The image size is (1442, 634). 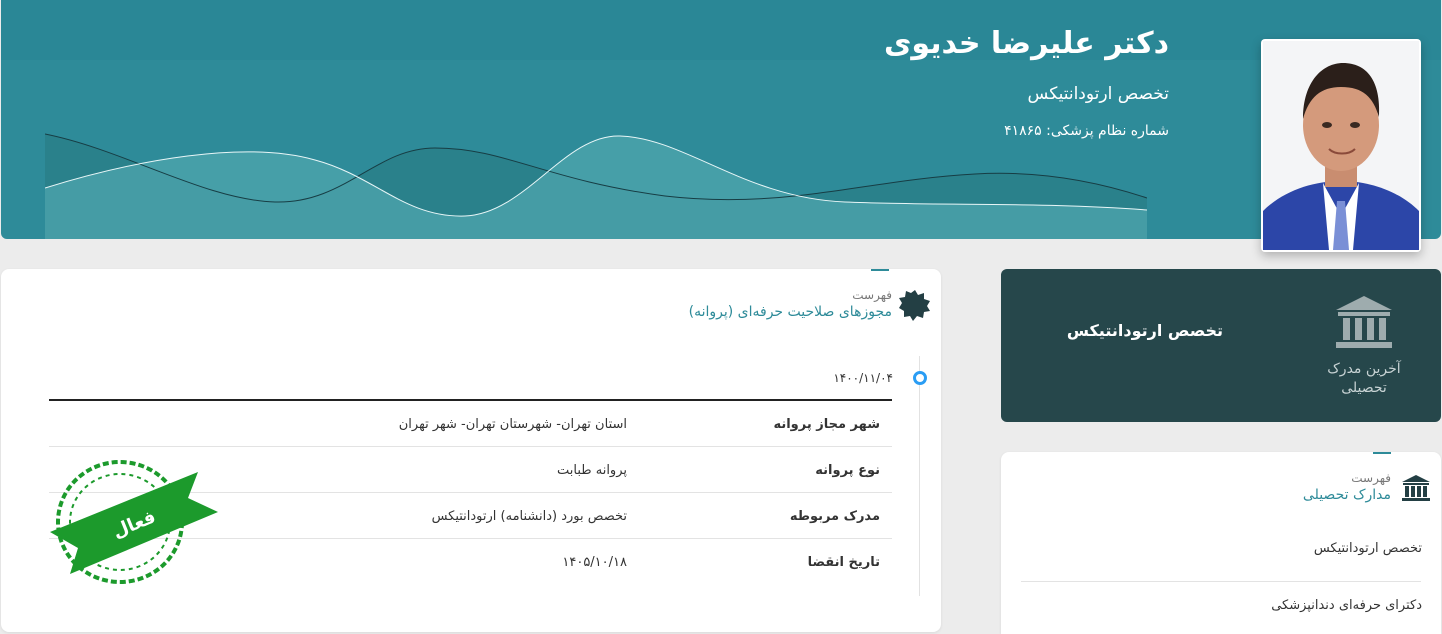 I want to click on education-title: مدارک تحصیلی, so click(x=1346, y=495).